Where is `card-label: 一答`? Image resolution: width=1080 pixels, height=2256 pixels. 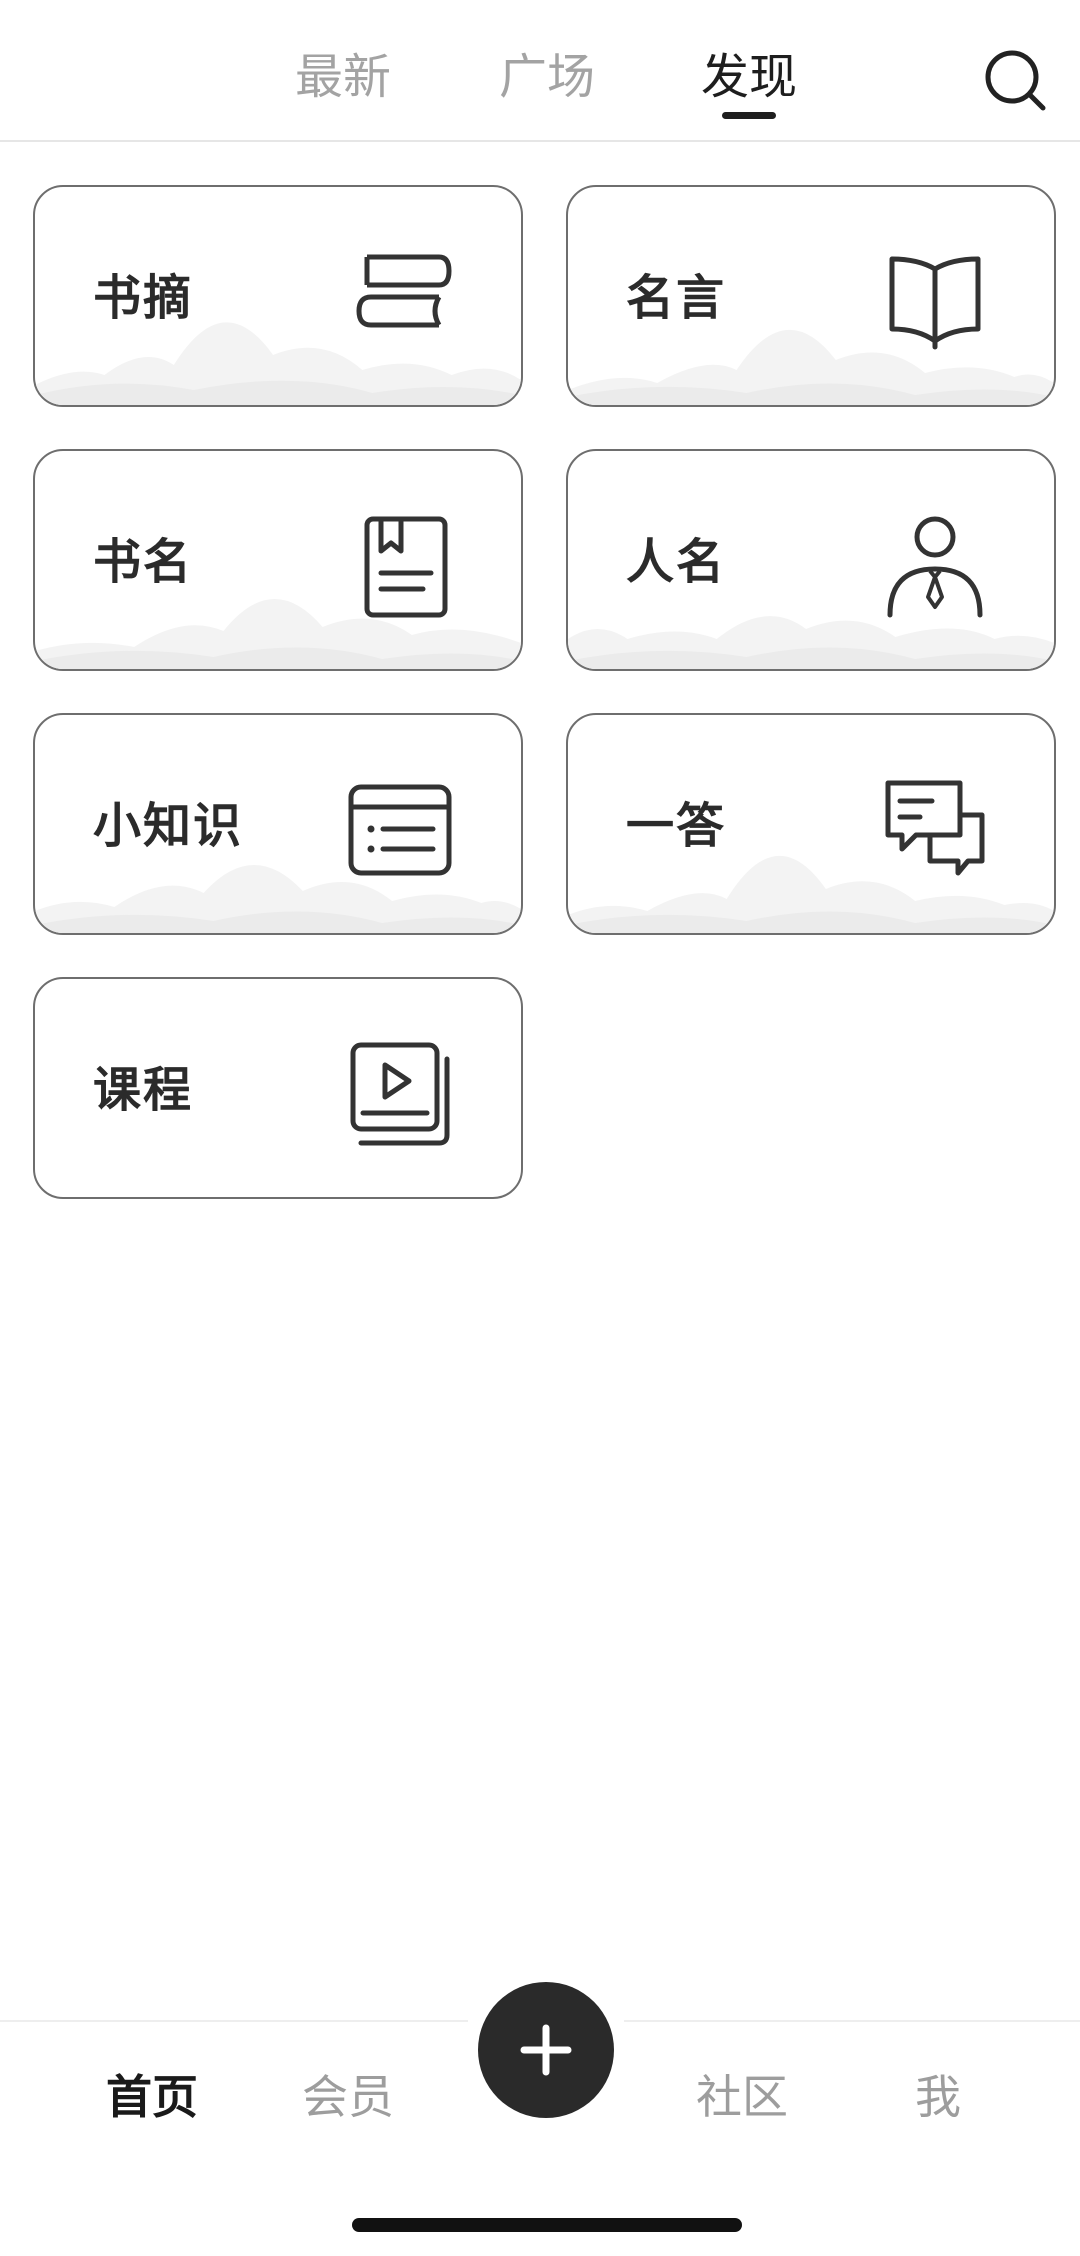 card-label: 一答 is located at coordinates (676, 826).